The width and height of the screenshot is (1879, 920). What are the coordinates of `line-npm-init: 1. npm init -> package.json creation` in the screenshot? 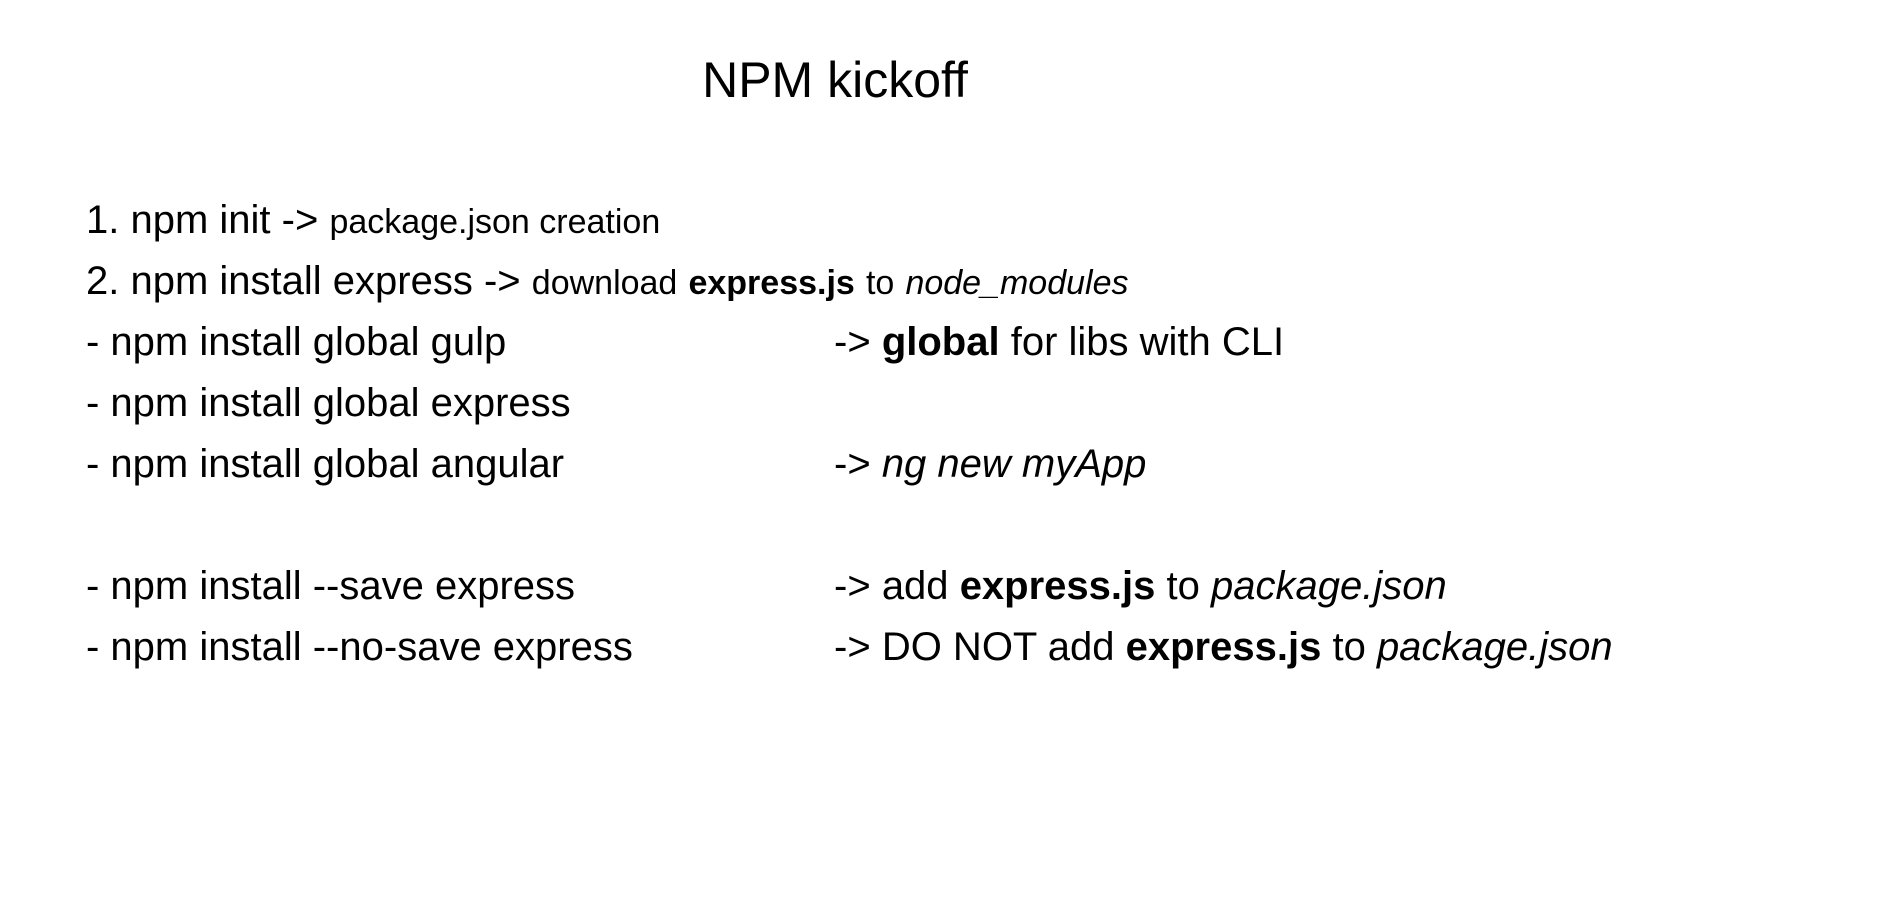 It's located at (373, 220).